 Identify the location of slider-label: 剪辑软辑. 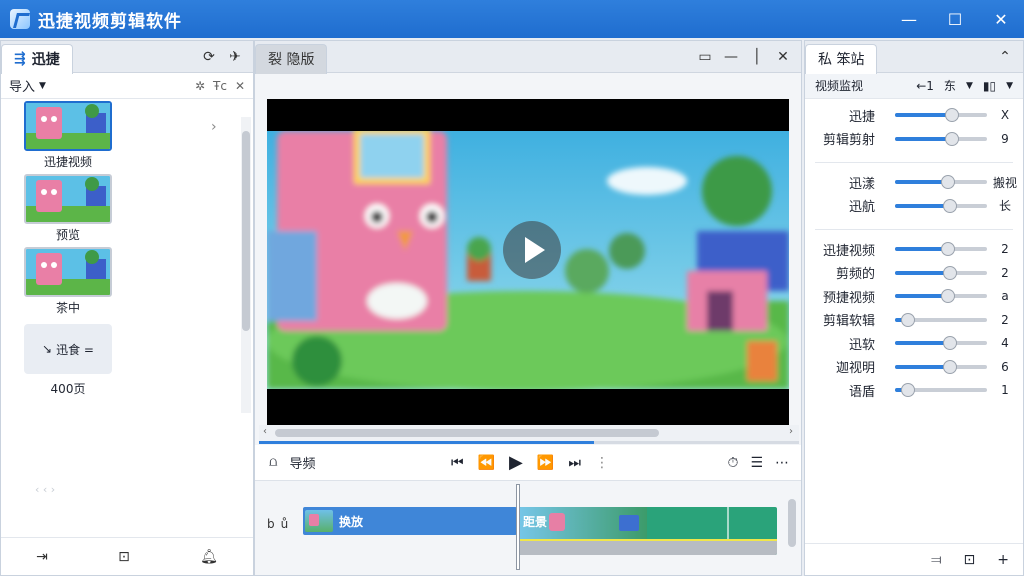
(848, 321).